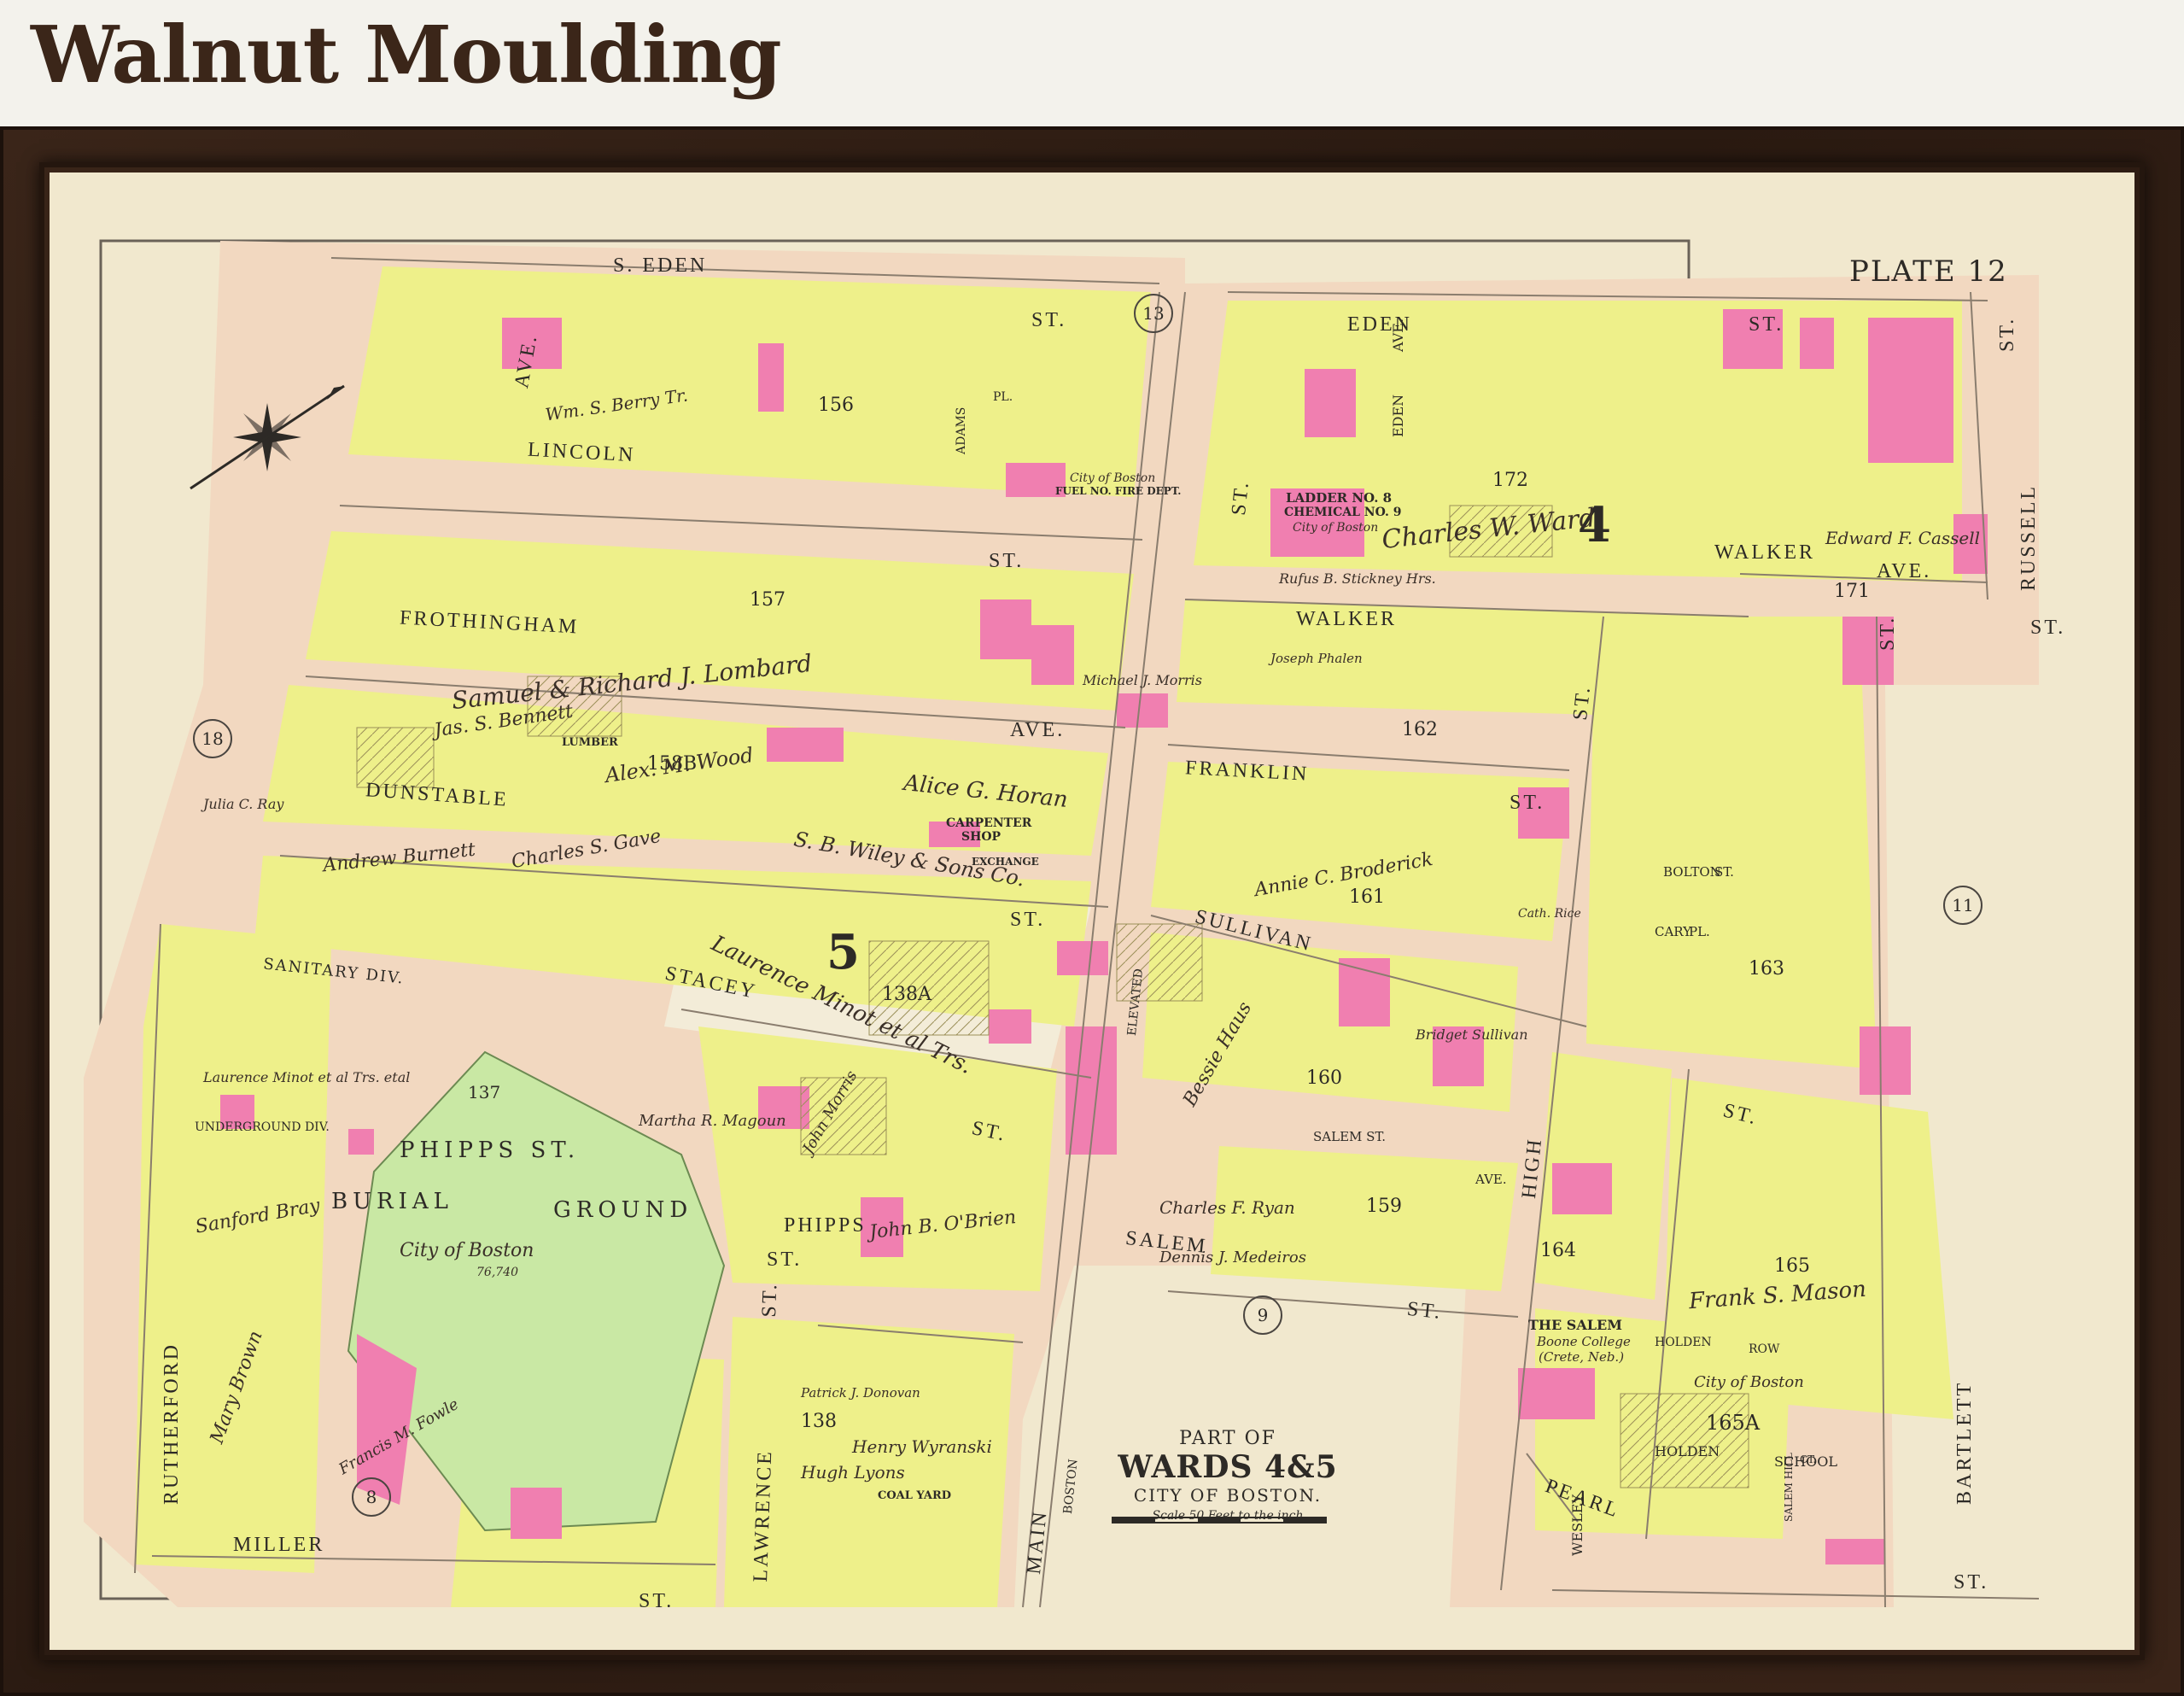 This screenshot has width=2184, height=1696. Describe the element at coordinates (2048, 628) in the screenshot. I see `street-walker-st: ST.` at that location.